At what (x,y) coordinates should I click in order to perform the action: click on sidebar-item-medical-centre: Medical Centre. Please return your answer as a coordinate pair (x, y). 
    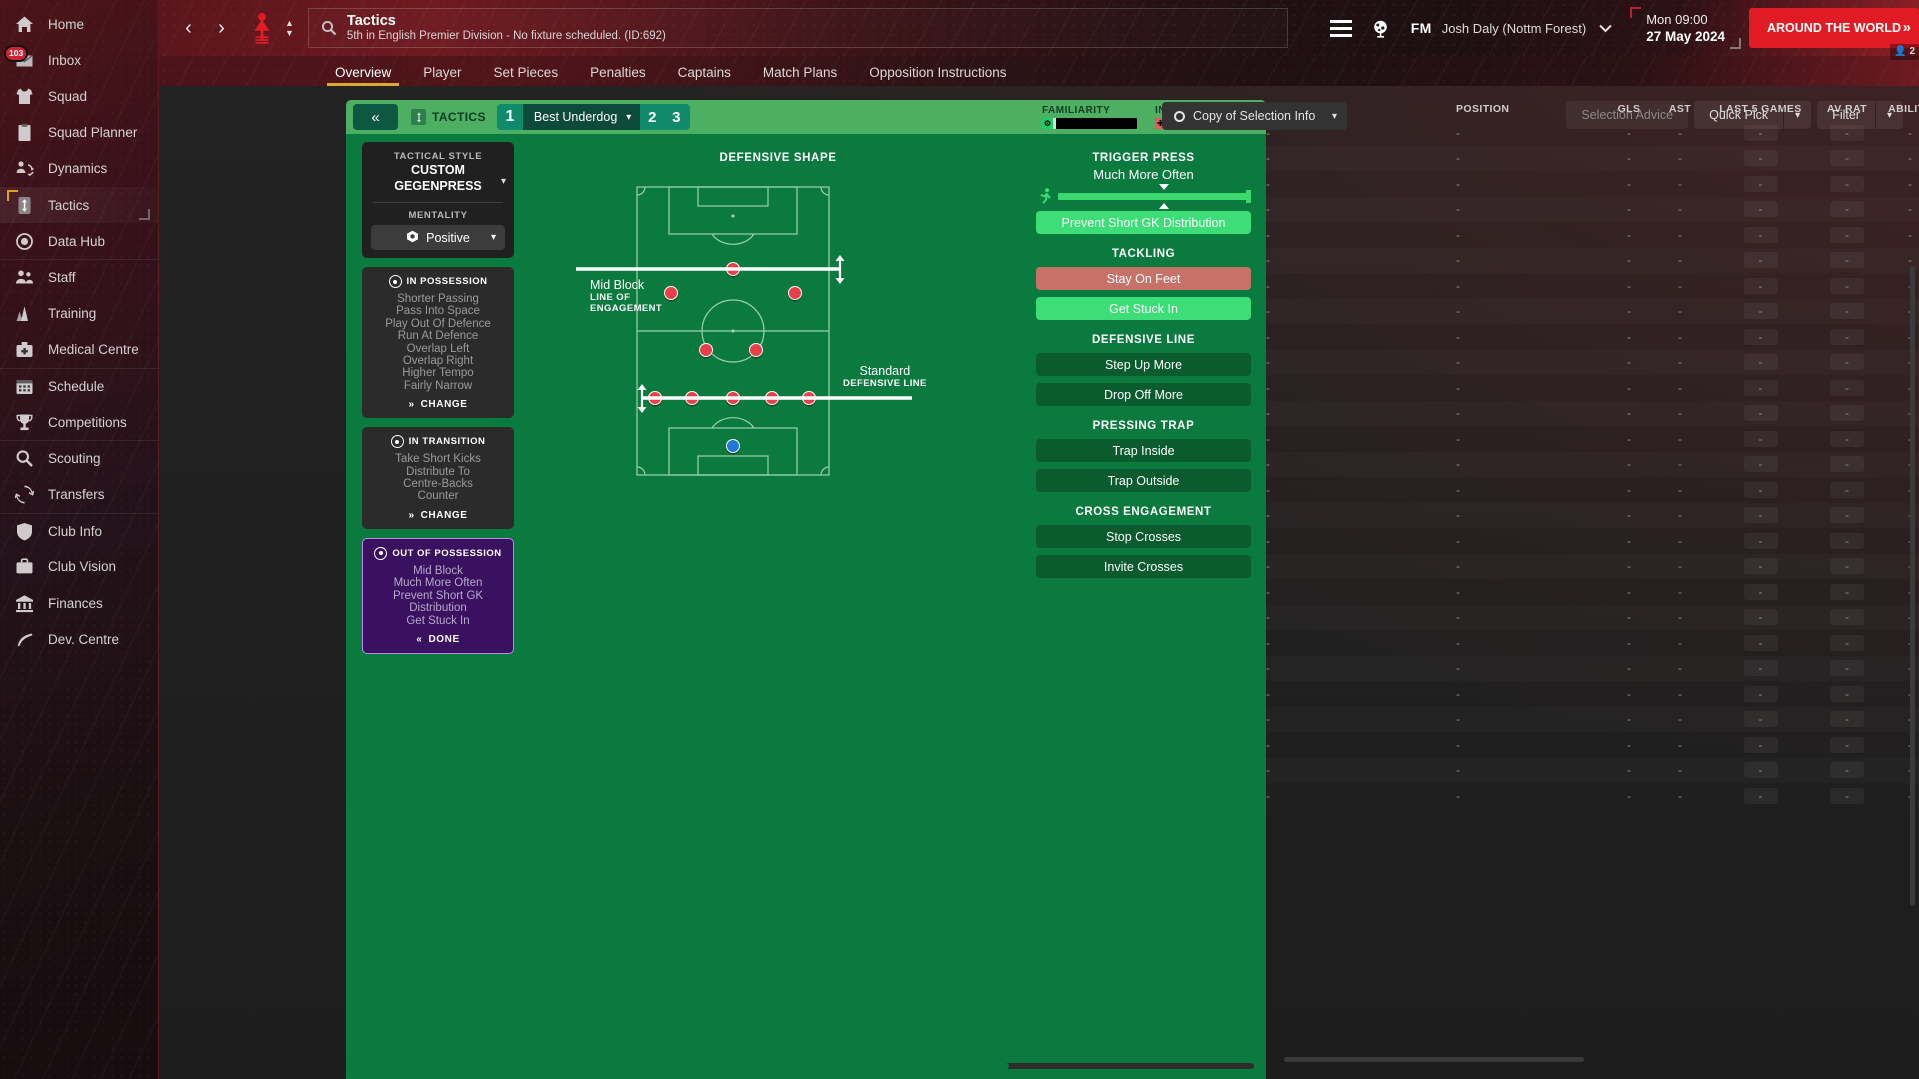
    Looking at the image, I should click on (79, 350).